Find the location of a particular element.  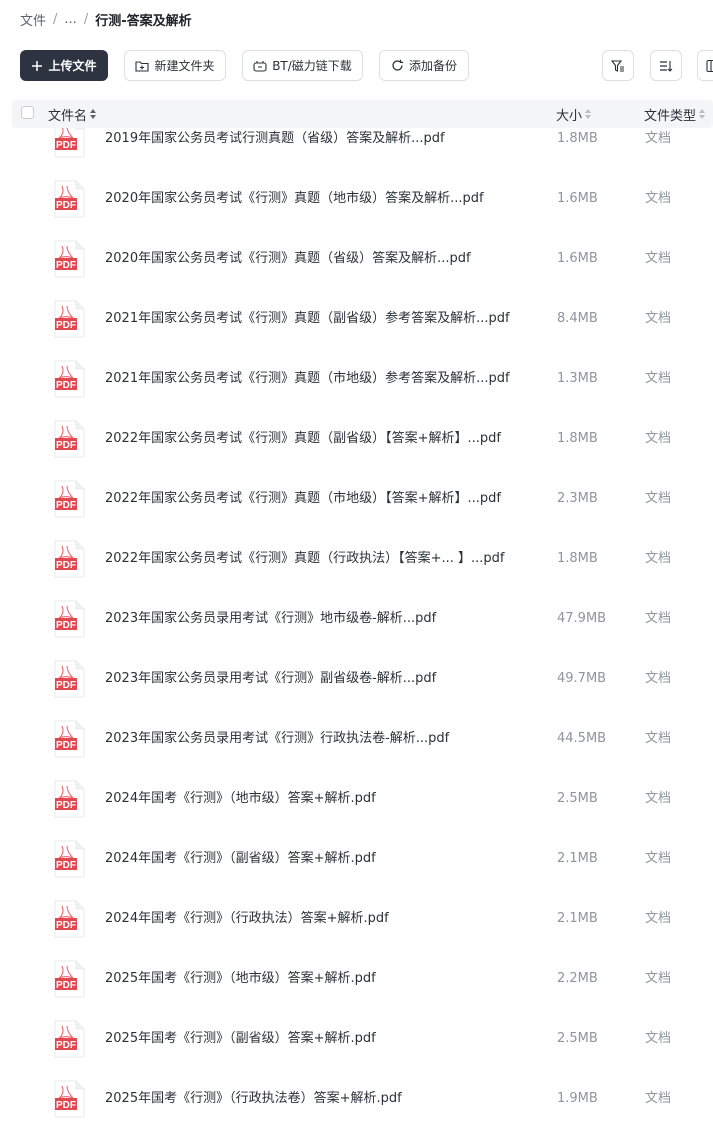

bt-magnet-download-button: BT/磁力链下载 is located at coordinates (302, 65).